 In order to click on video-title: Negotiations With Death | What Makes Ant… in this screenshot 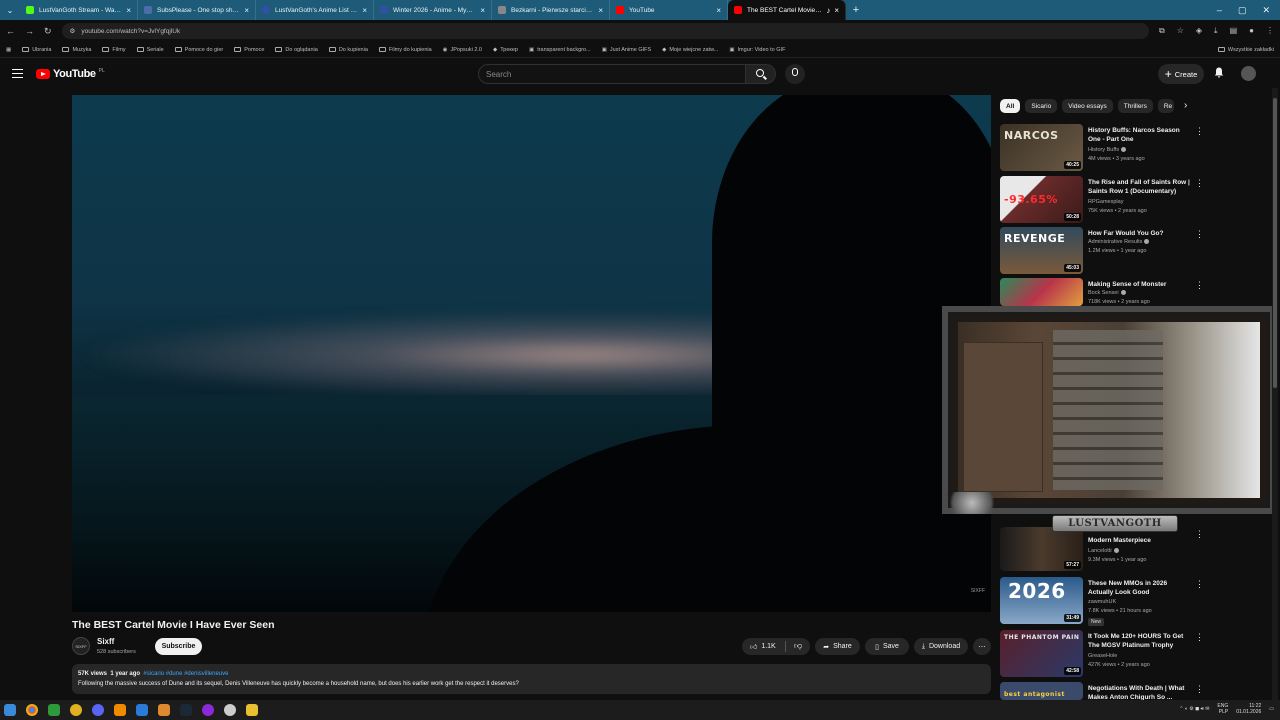, I will do `click(1139, 692)`.